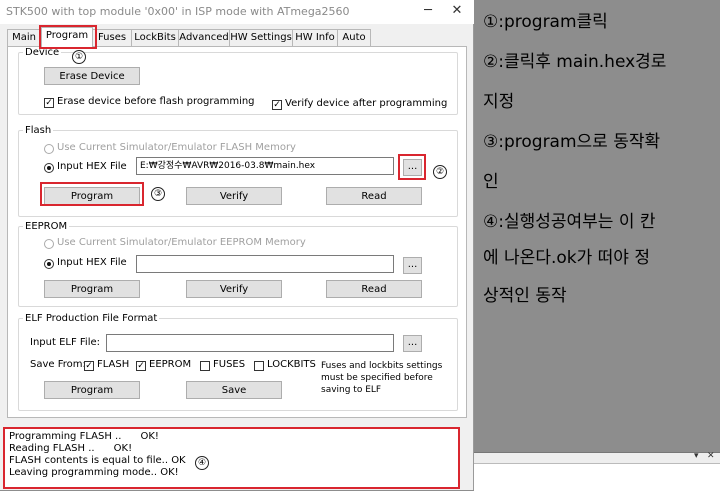  Describe the element at coordinates (204, 37) in the screenshot. I see `tab-advanced: Advanced` at that location.